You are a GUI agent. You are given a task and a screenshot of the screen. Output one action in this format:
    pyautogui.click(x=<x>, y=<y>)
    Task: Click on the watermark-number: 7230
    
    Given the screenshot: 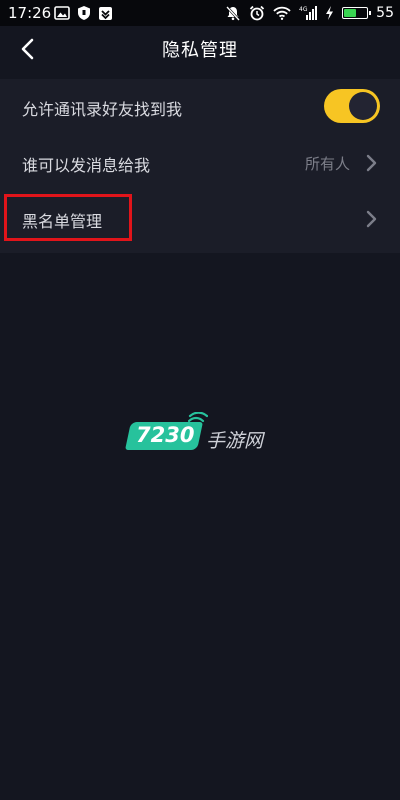 What is the action you would take?
    pyautogui.click(x=165, y=435)
    